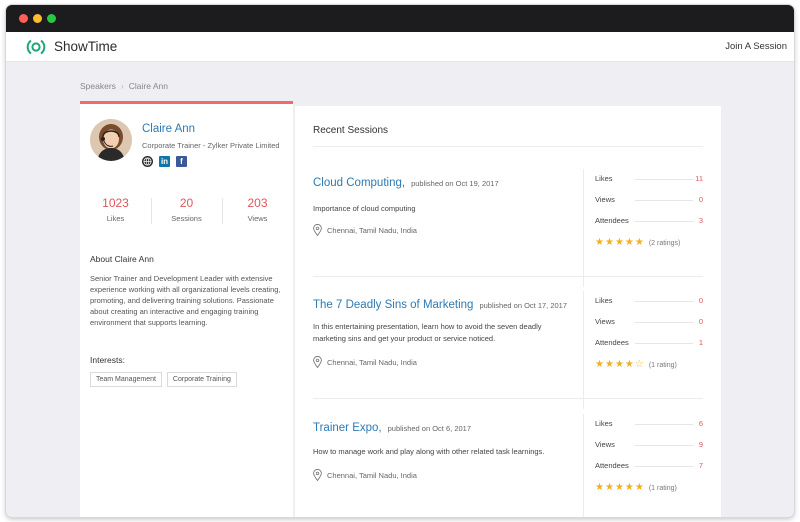 The height and width of the screenshot is (522, 800). What do you see at coordinates (85, 46) in the screenshot?
I see `app-brand-name: ShowTime` at bounding box center [85, 46].